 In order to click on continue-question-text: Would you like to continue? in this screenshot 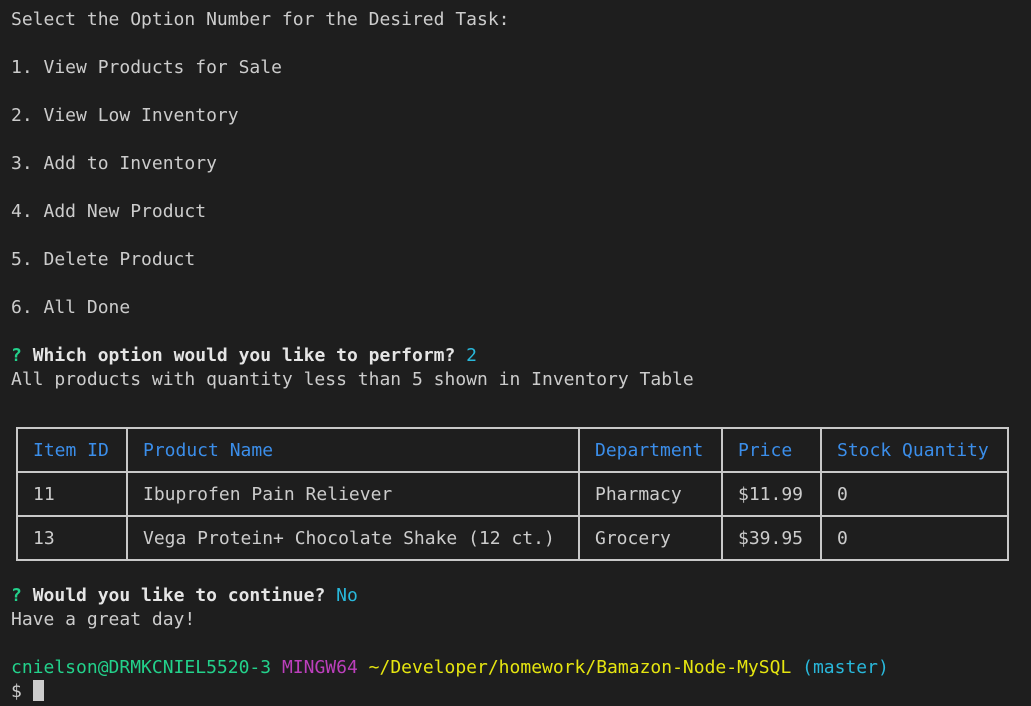, I will do `click(179, 595)`.